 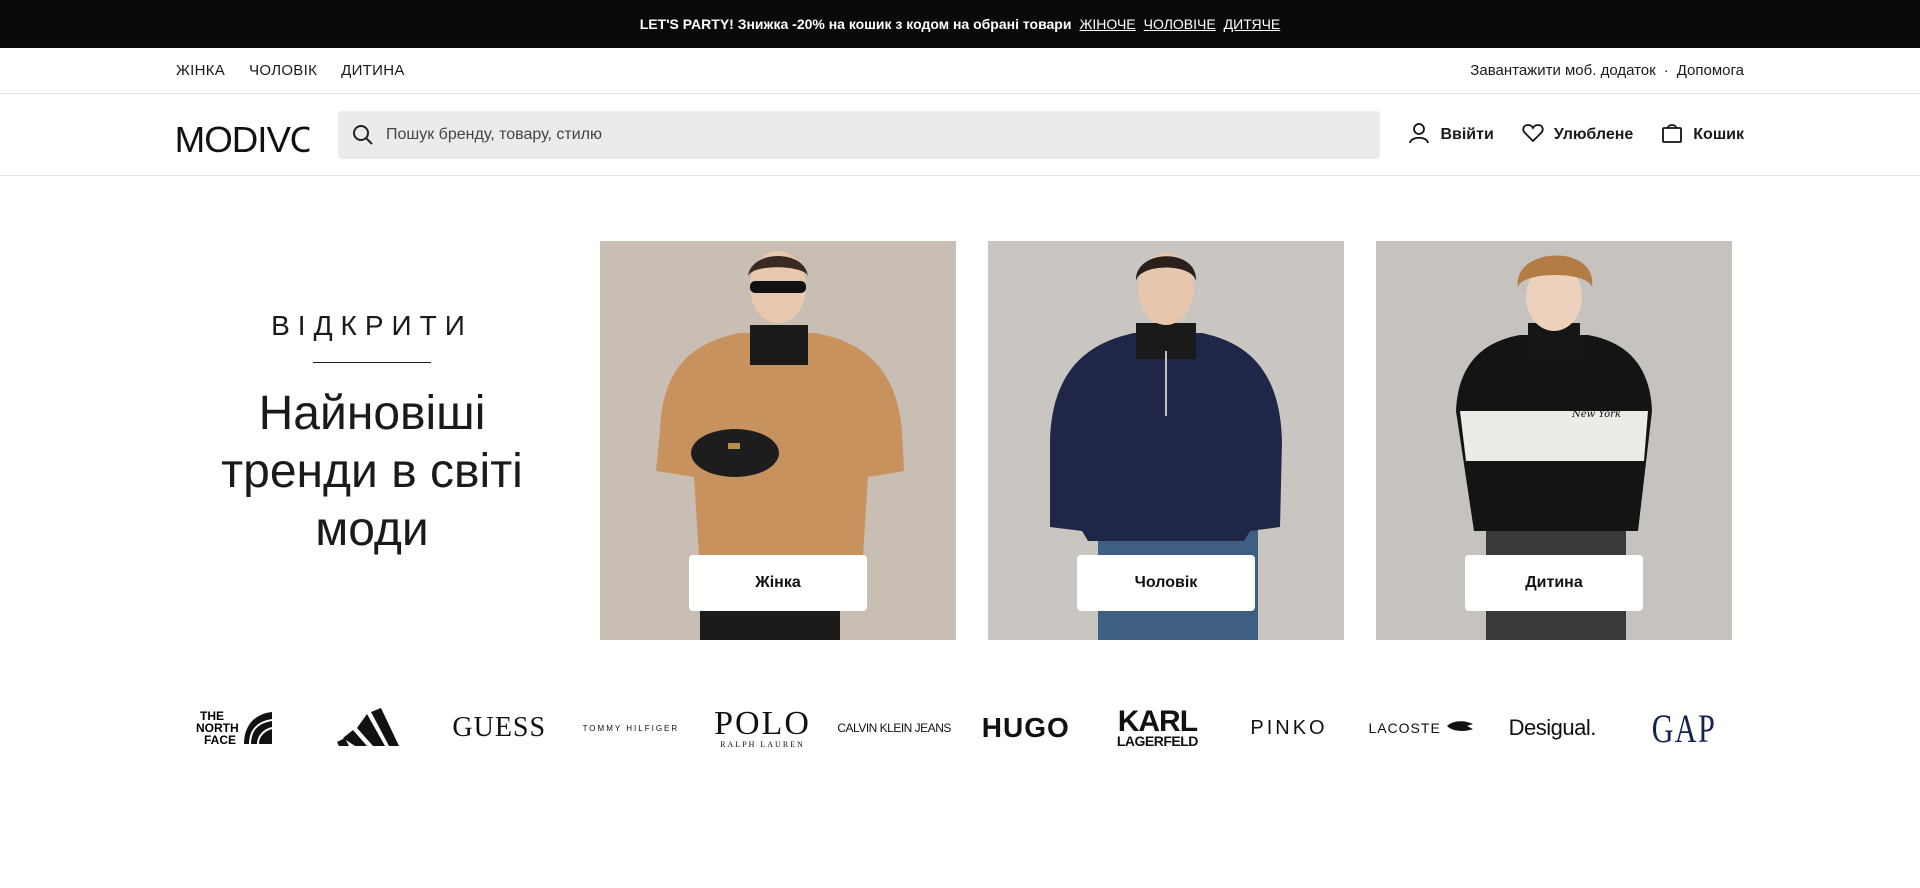 What do you see at coordinates (372, 529) in the screenshot?
I see `hero-title-line: моди` at bounding box center [372, 529].